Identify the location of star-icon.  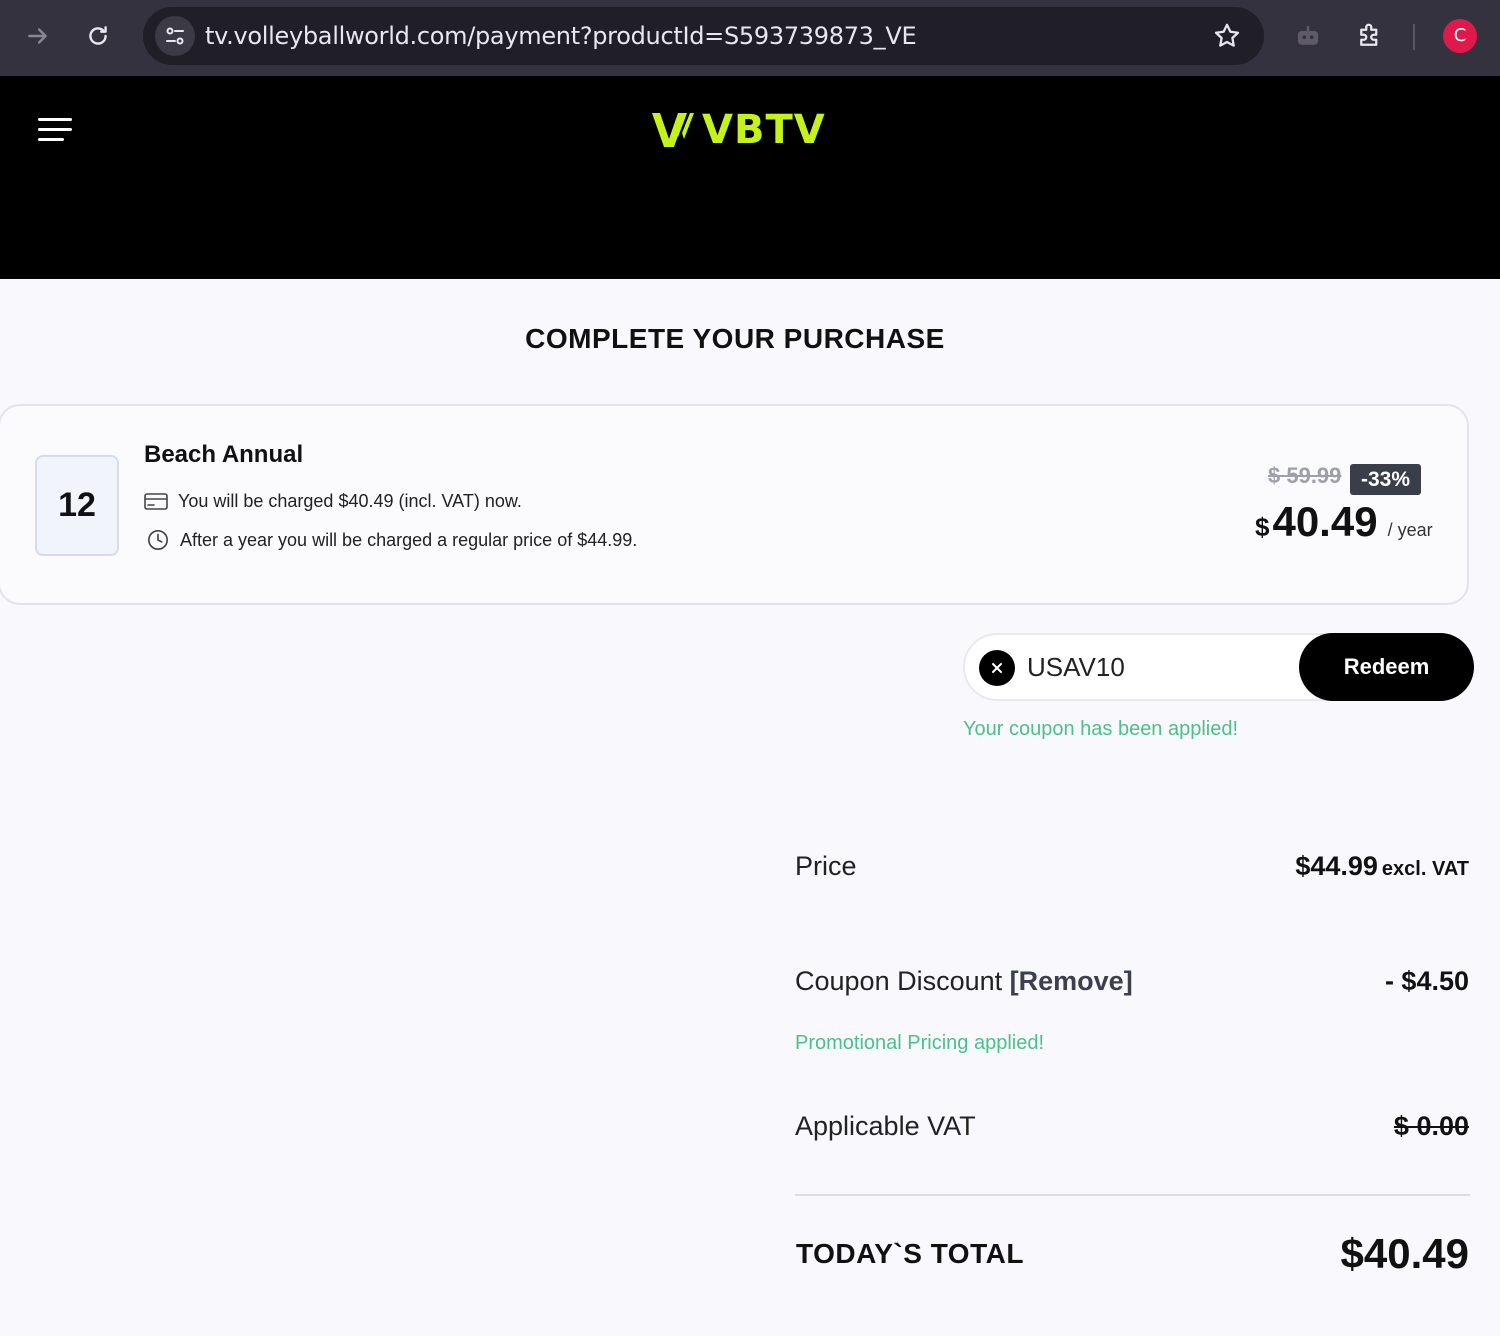
(1227, 35).